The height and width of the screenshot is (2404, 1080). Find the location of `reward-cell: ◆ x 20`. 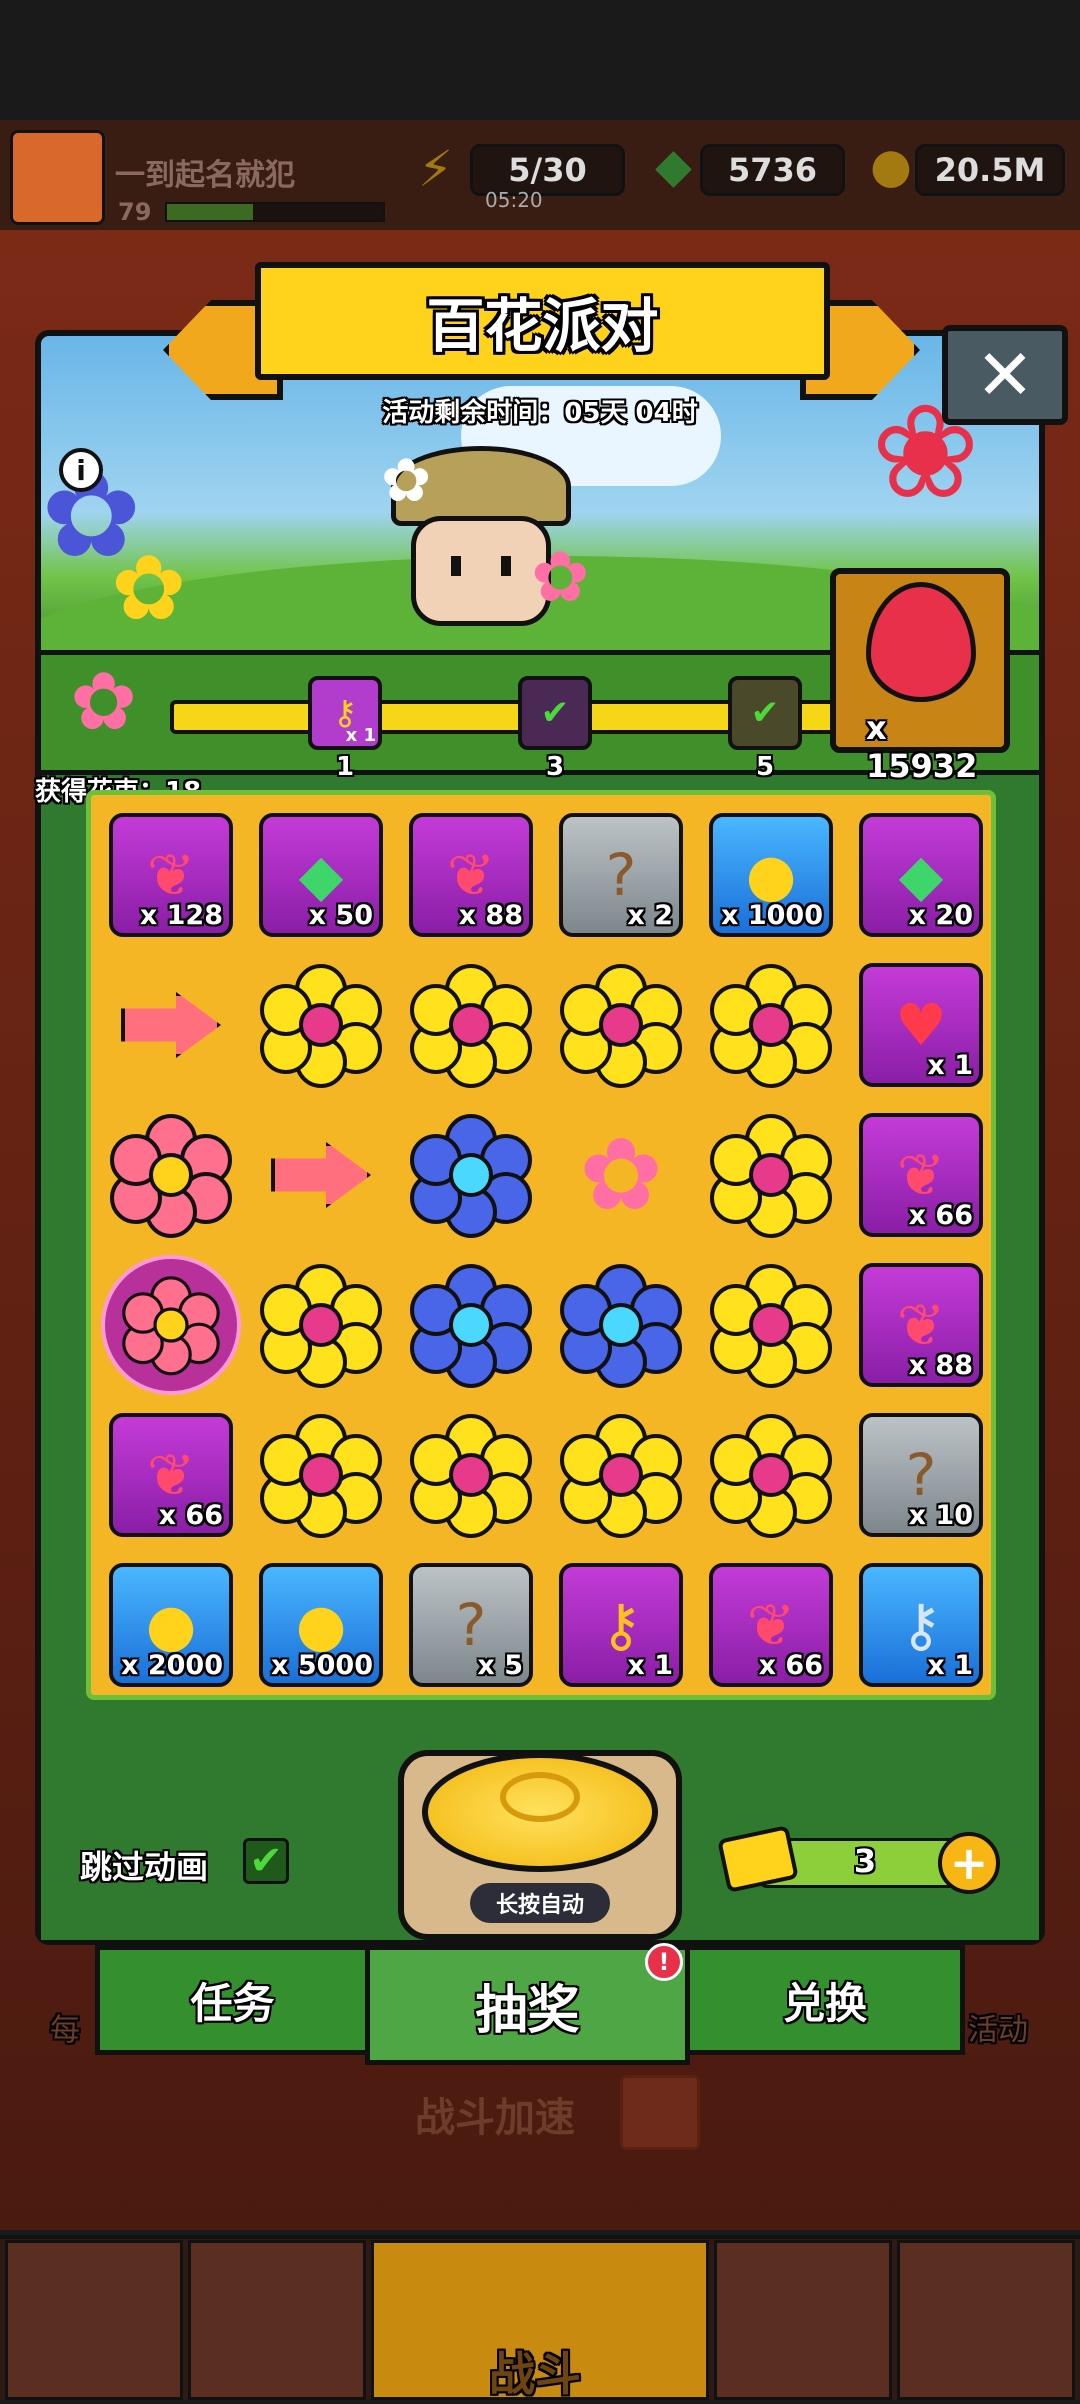

reward-cell: ◆ x 20 is located at coordinates (921, 875).